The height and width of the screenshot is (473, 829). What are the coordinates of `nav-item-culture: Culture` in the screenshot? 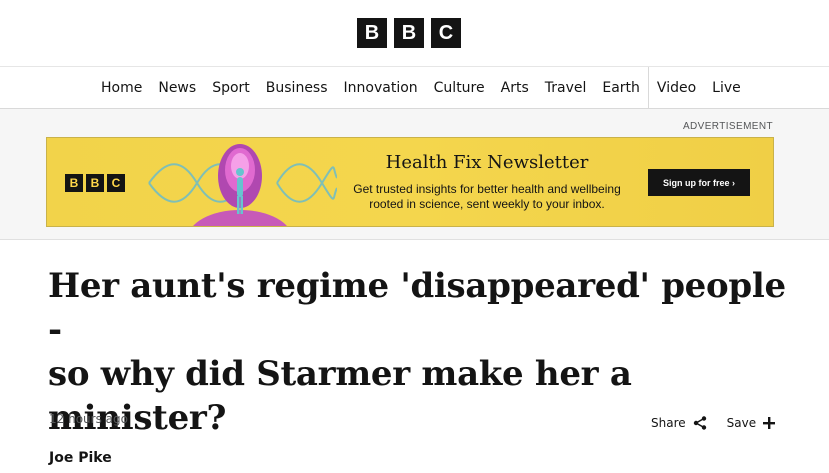 It's located at (459, 88).